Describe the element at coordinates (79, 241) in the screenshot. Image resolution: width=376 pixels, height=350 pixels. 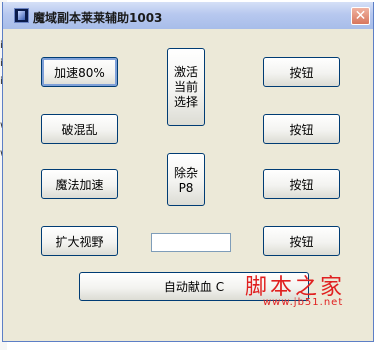
I see `expand-view-button: 扩大视野` at that location.